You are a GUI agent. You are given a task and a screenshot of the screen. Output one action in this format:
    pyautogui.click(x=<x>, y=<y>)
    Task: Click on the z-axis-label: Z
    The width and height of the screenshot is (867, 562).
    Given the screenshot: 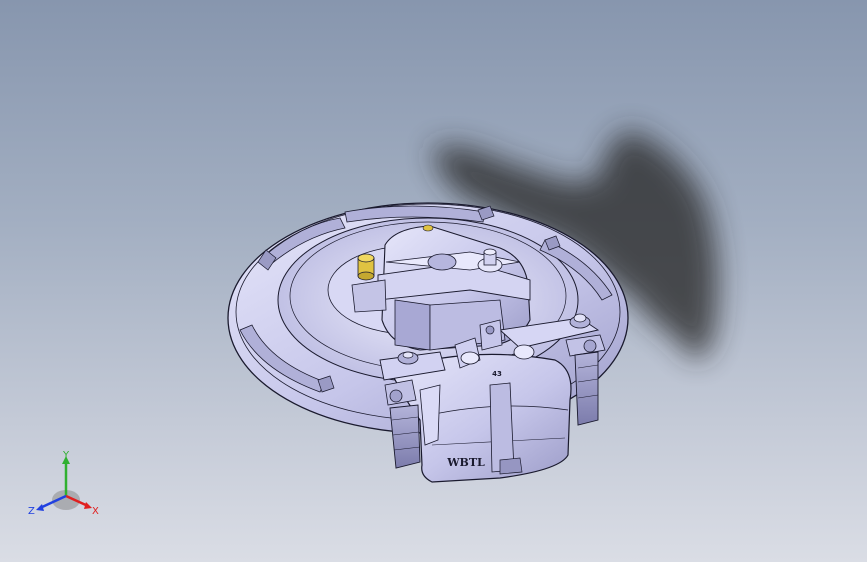 What is the action you would take?
    pyautogui.click(x=31, y=511)
    